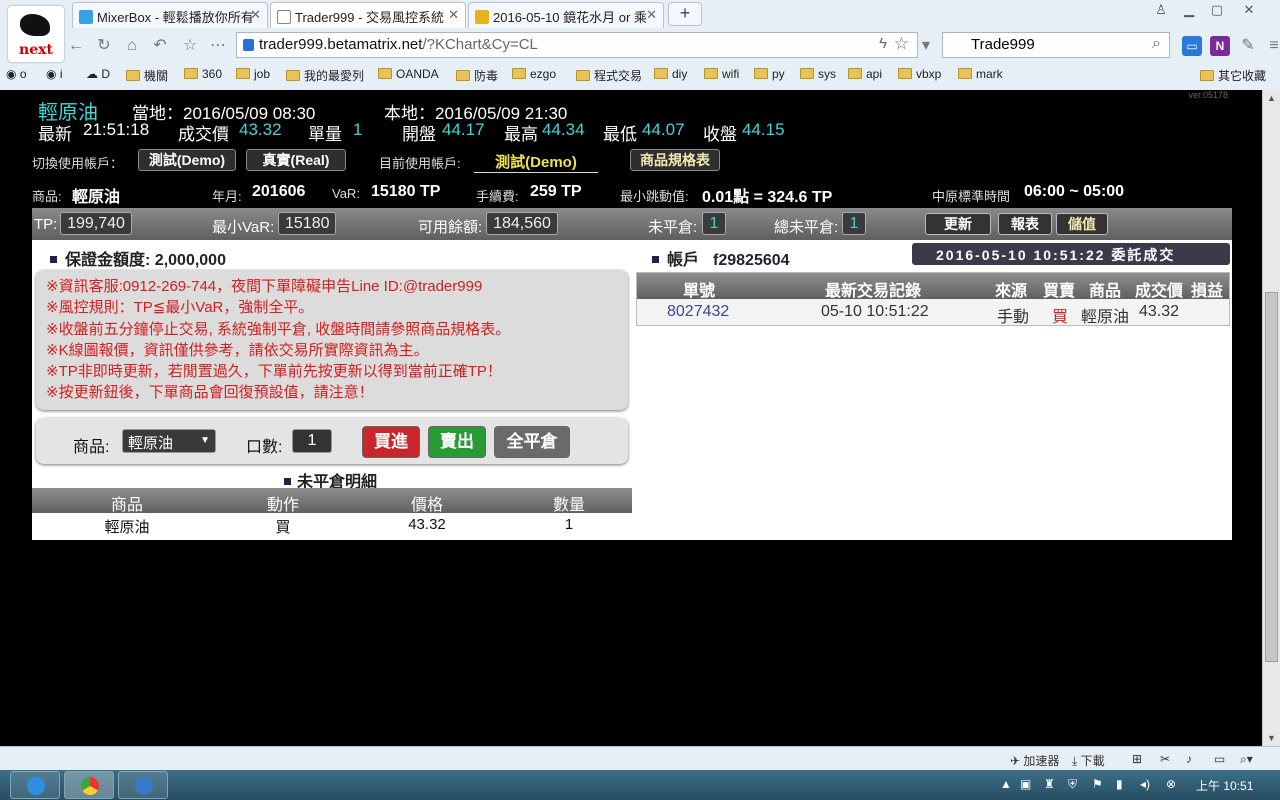  Describe the element at coordinates (332, 525) in the screenshot. I see `table-row: 輕原油 買 43.32 1` at that location.